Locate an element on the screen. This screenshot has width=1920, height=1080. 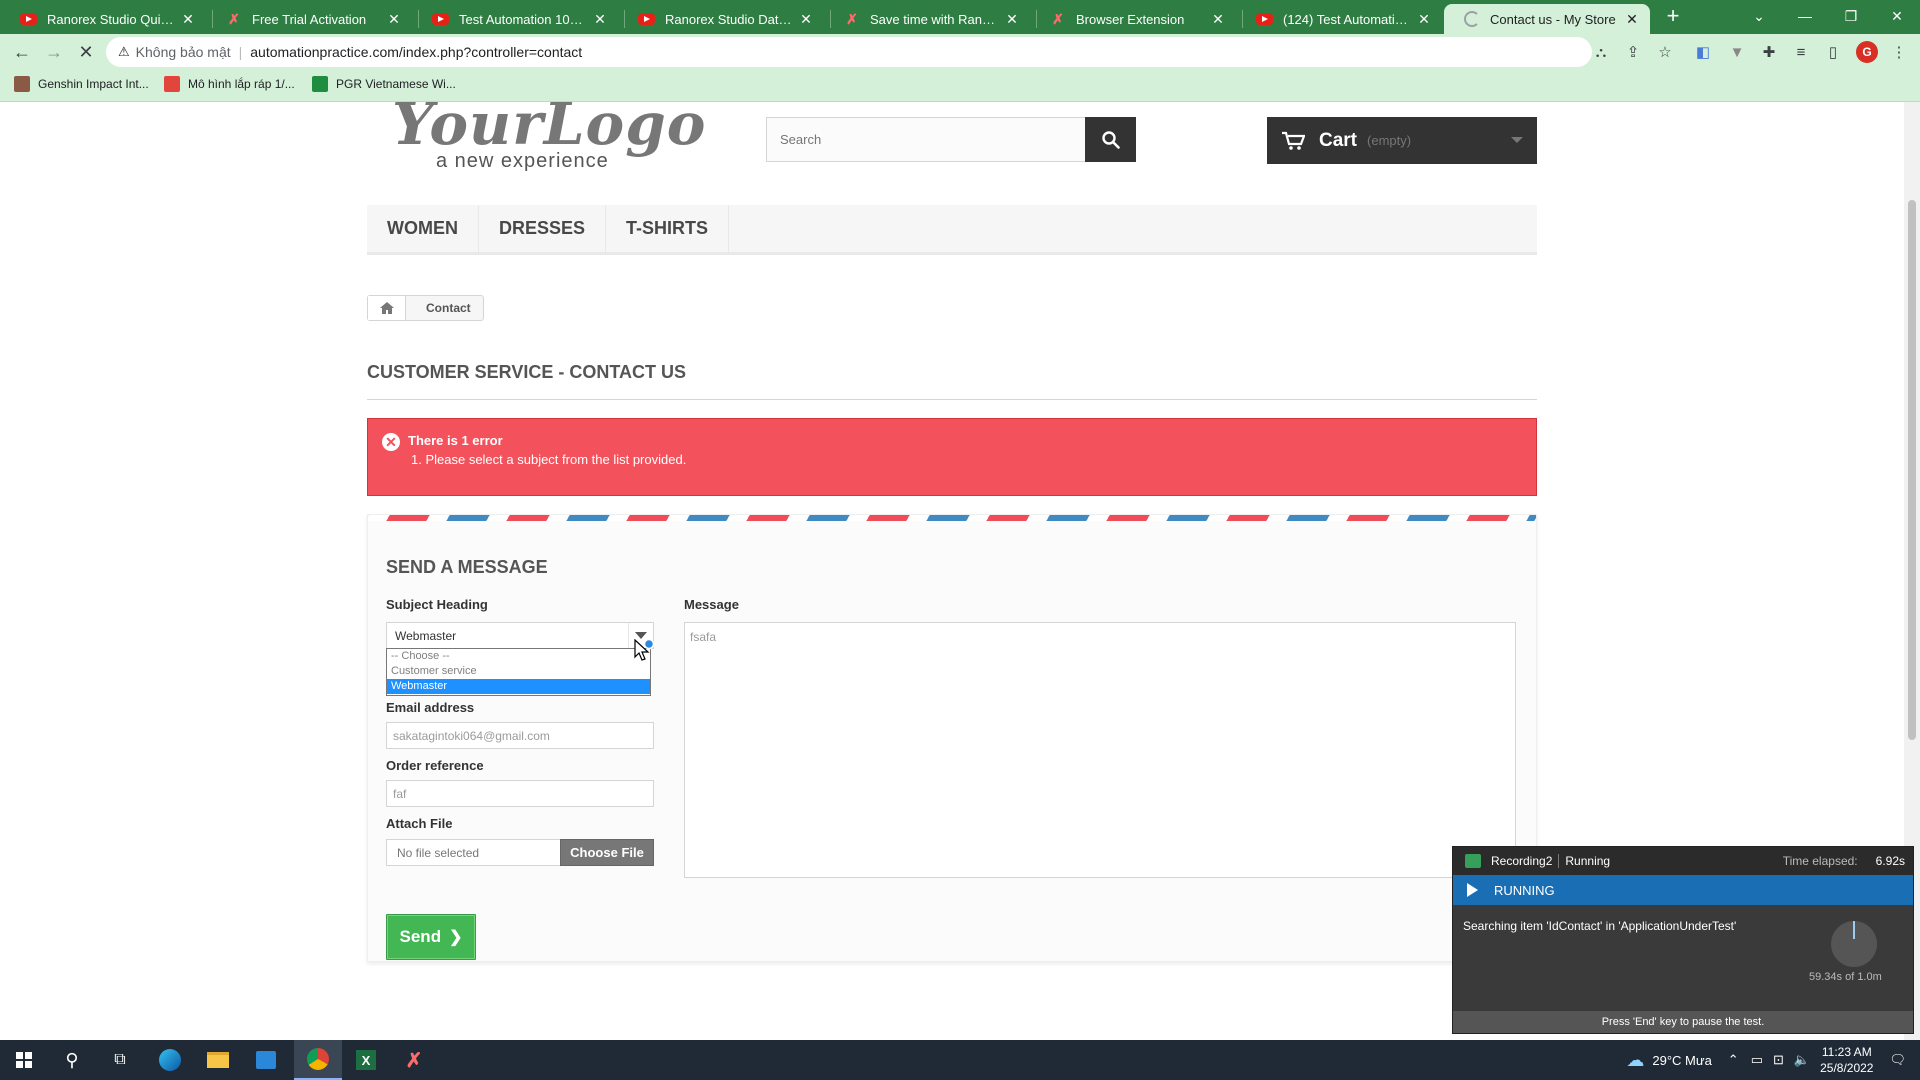
security-label: Không bảo mật is located at coordinates (183, 52).